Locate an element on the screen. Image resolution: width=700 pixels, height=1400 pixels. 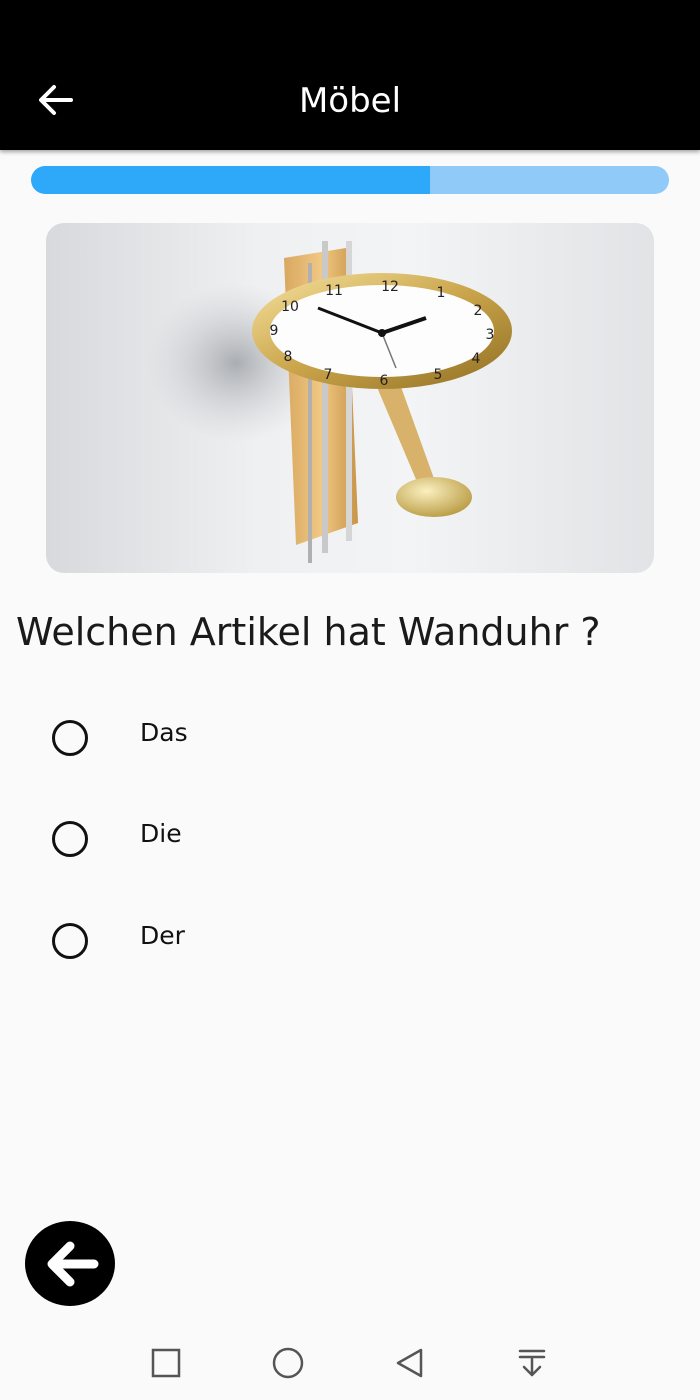
previous-button is located at coordinates (70, 1263).